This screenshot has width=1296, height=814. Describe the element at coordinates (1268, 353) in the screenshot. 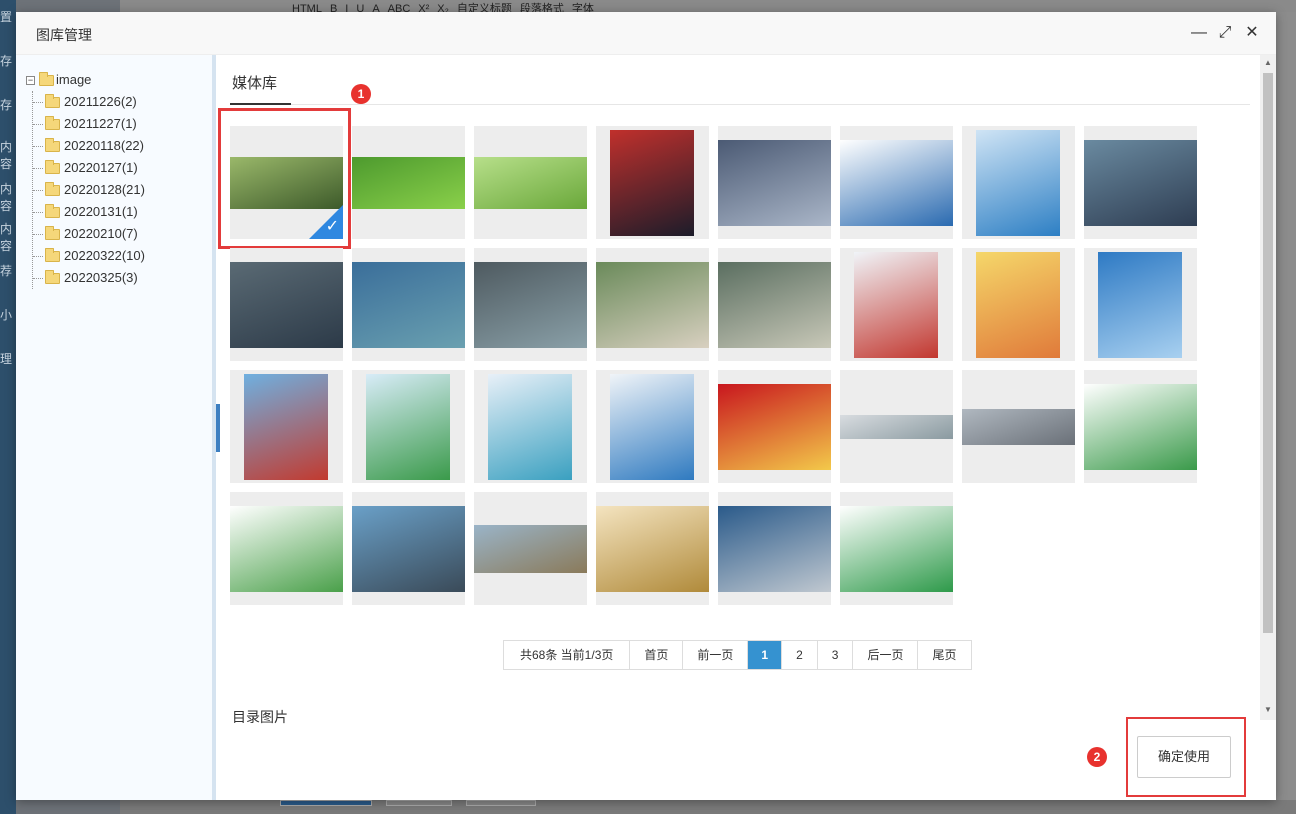

I see `scroll-thumb` at that location.